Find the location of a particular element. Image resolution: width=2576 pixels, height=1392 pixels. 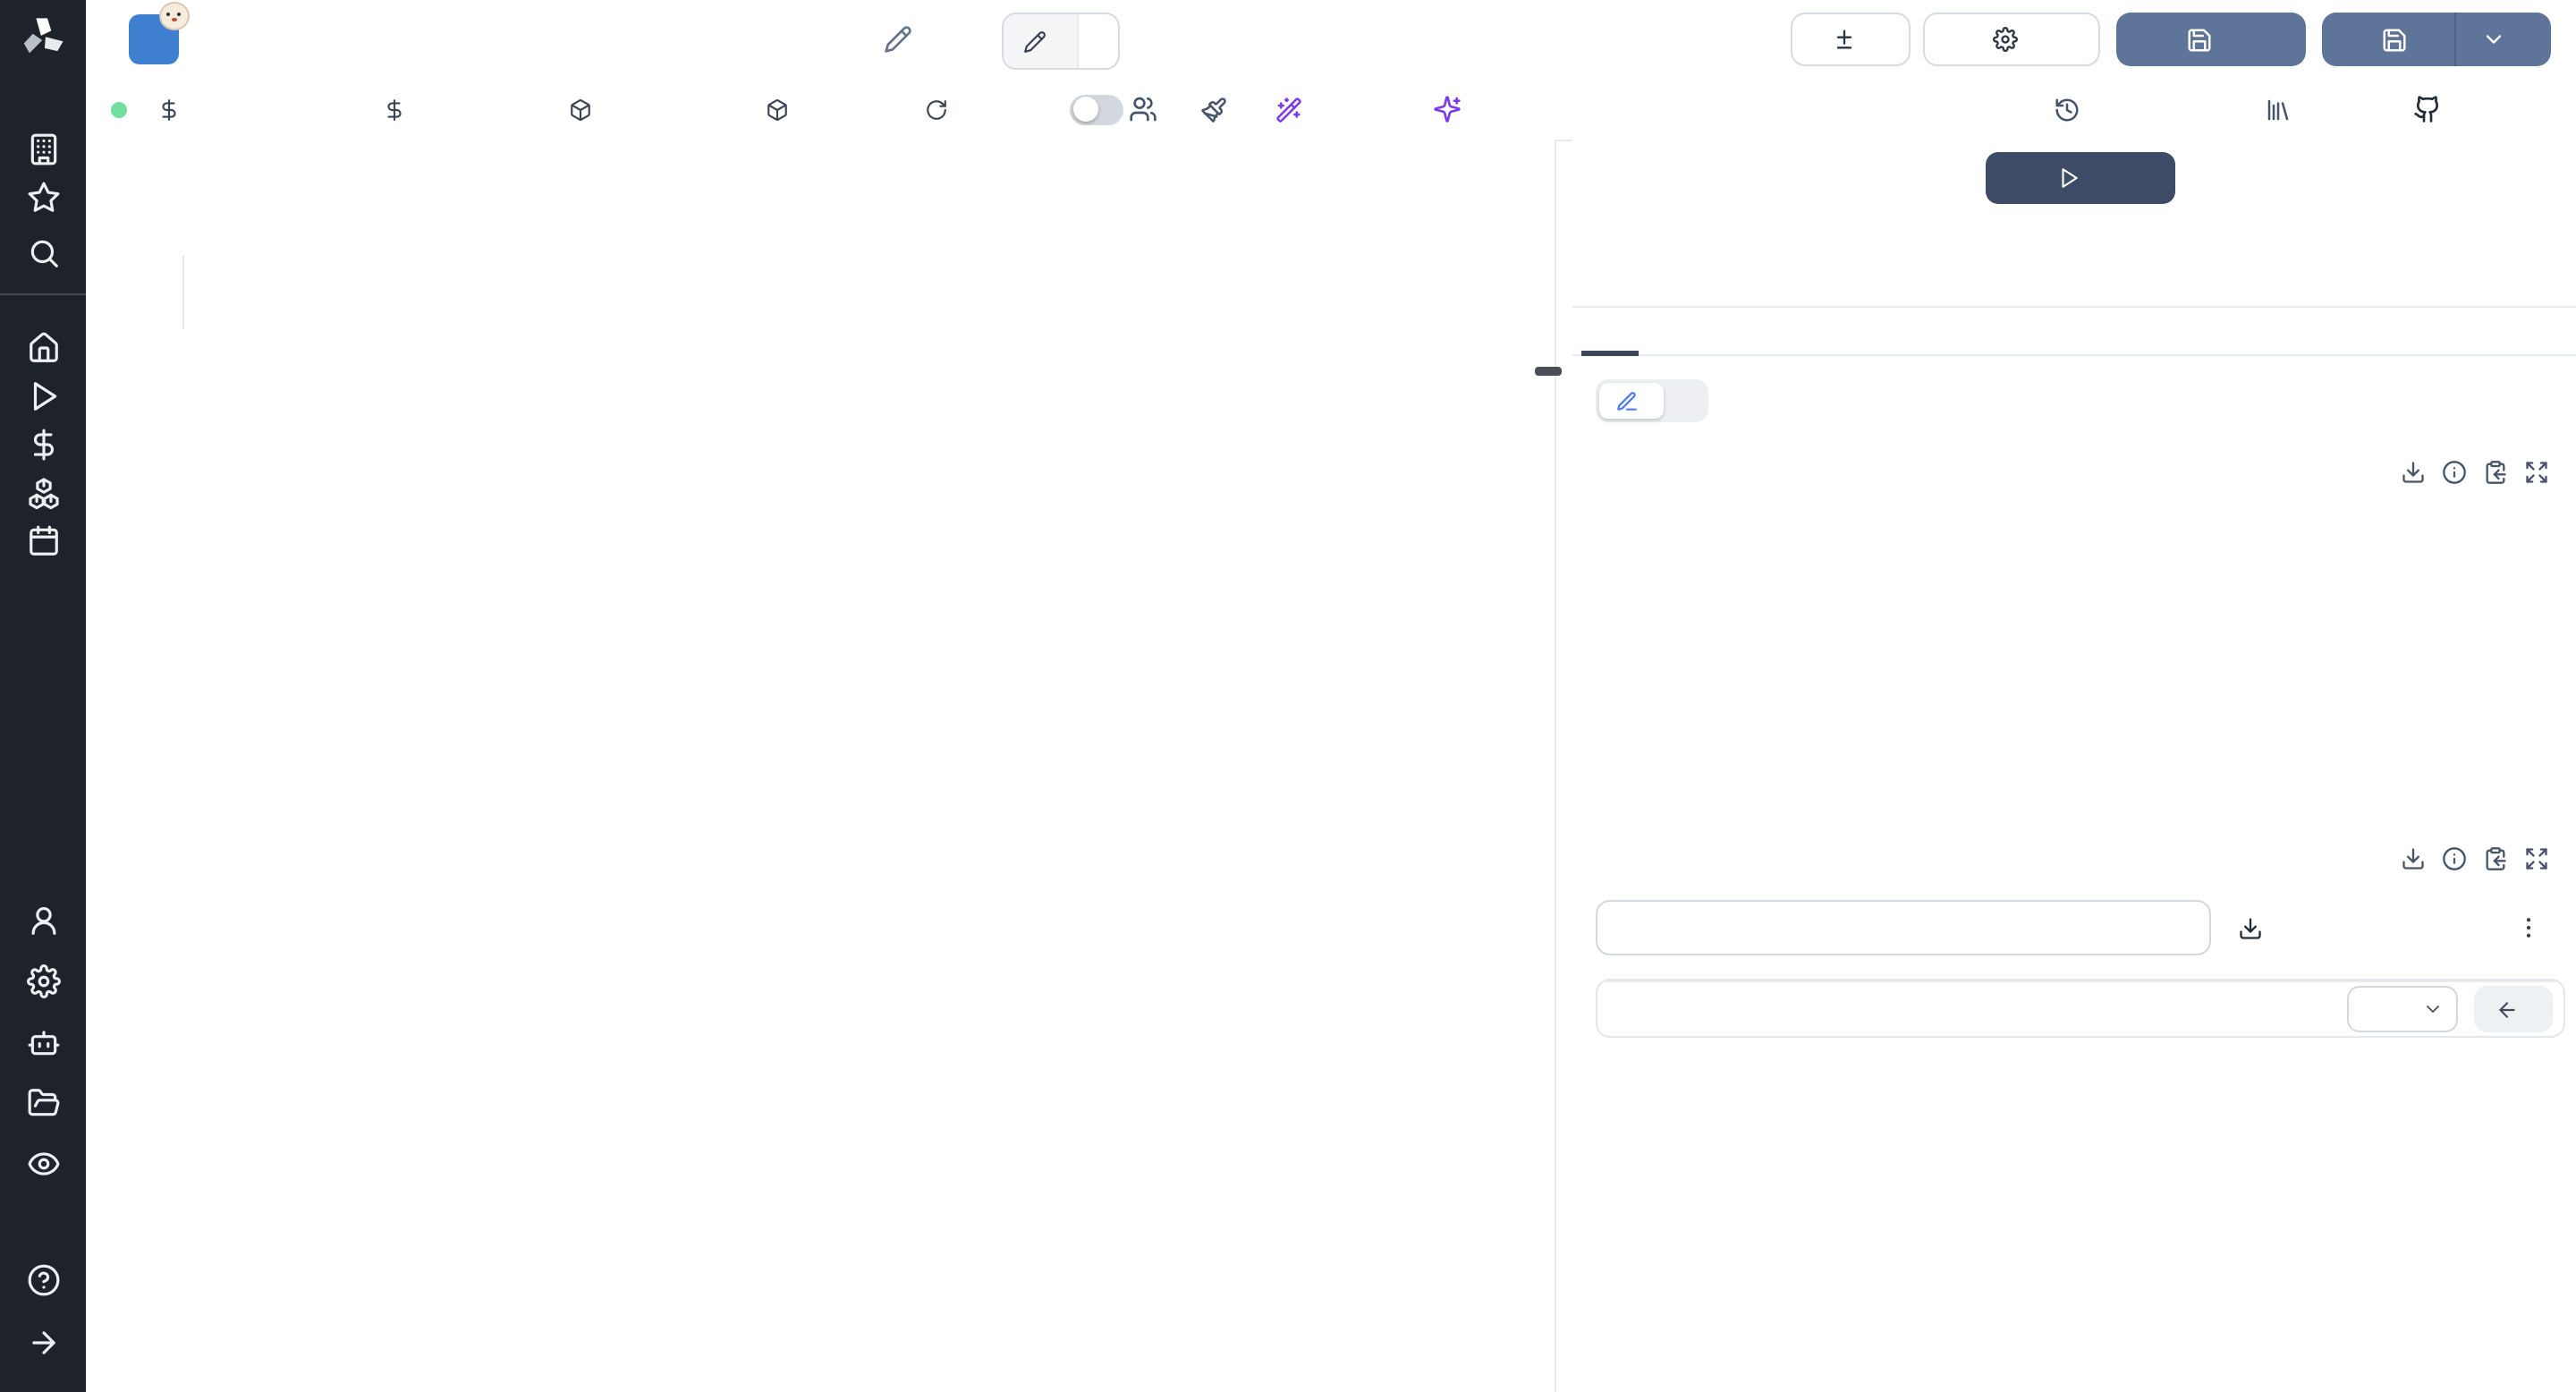

pen-icon is located at coordinates (1627, 400).